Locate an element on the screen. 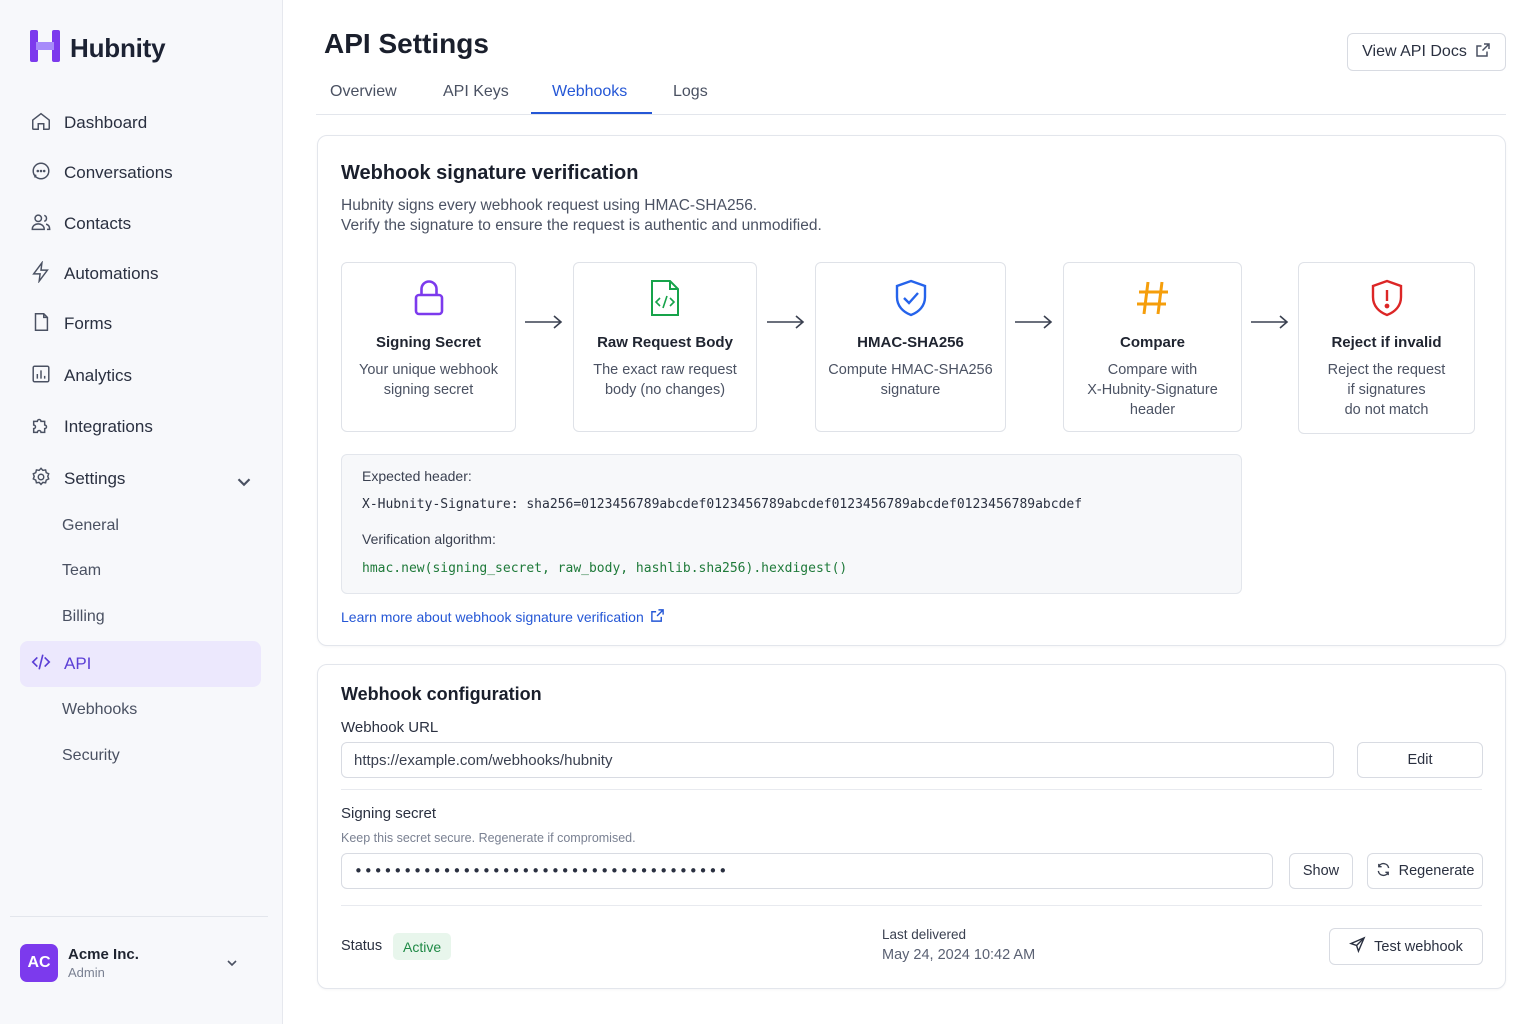 The height and width of the screenshot is (1024, 1536). signing-secret-input: •••••••••••••••••••••••••••••••••••••• is located at coordinates (807, 871).